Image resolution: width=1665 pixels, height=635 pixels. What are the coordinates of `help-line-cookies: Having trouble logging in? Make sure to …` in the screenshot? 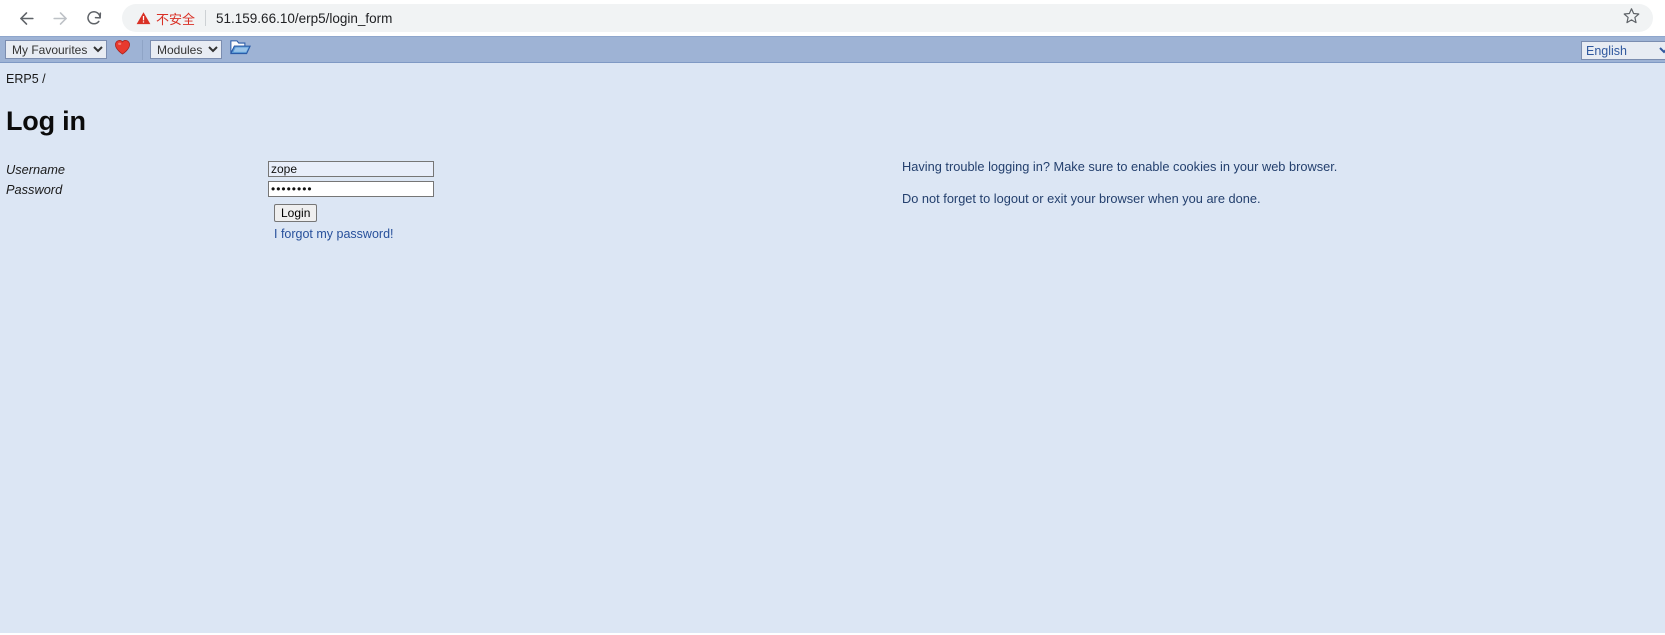 It's located at (1120, 166).